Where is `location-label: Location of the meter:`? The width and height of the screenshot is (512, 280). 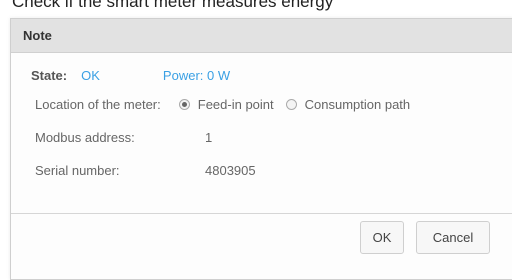 location-label: Location of the meter: is located at coordinates (98, 104).